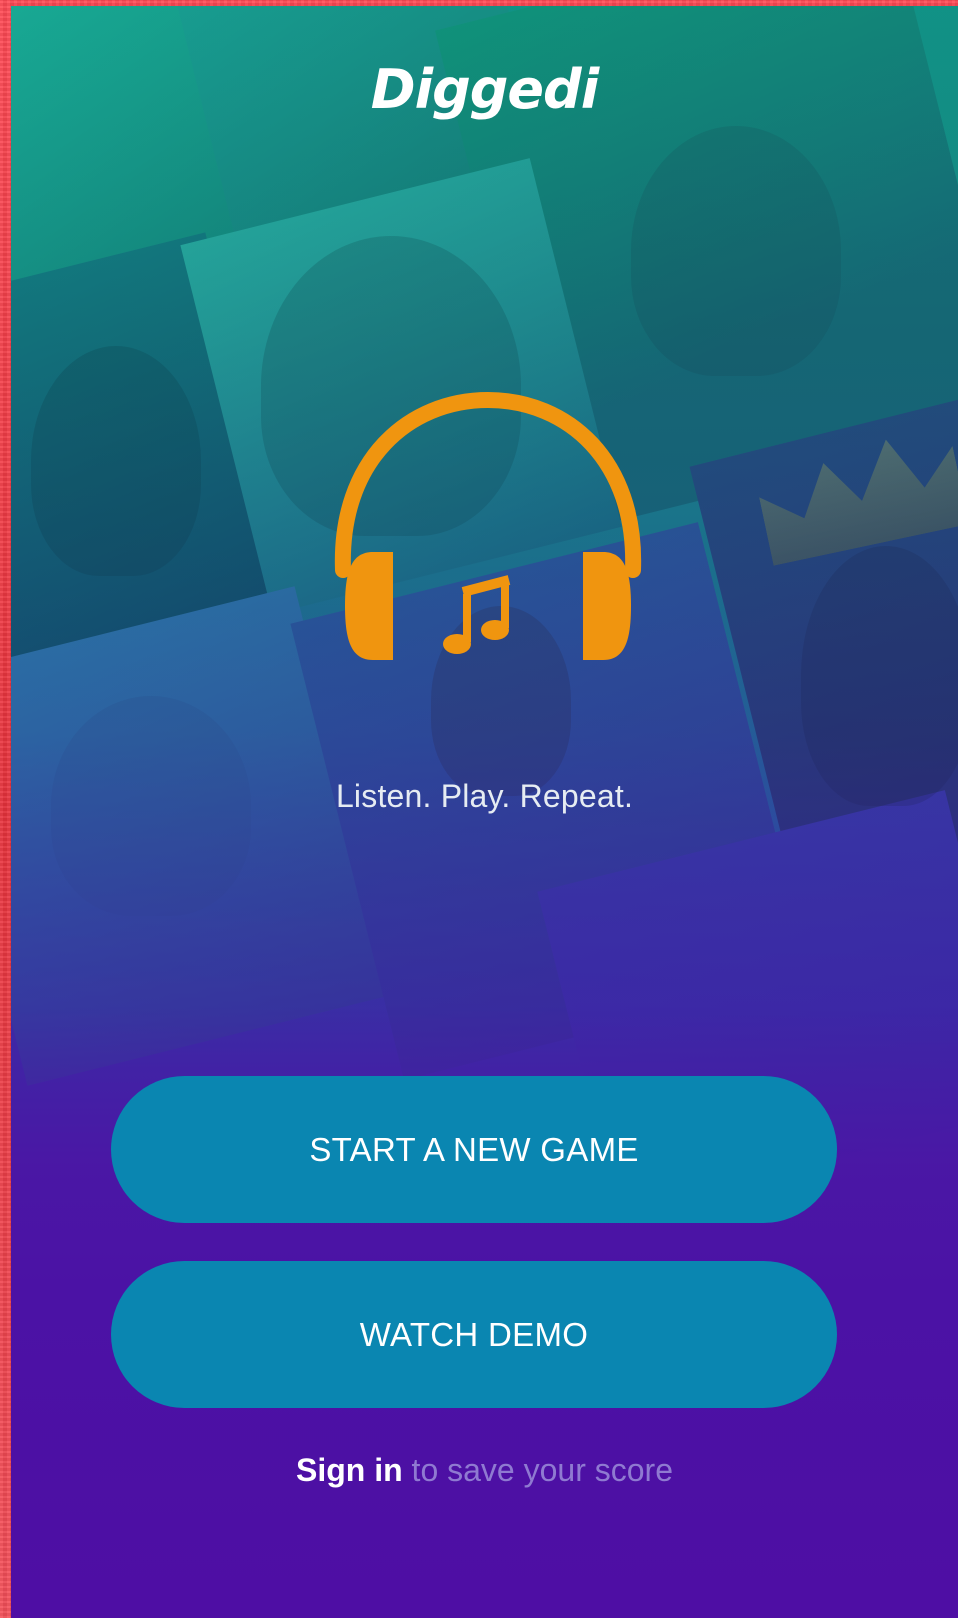 This screenshot has height=1618, width=958. Describe the element at coordinates (488, 525) in the screenshot. I see `headphones-icon` at that location.